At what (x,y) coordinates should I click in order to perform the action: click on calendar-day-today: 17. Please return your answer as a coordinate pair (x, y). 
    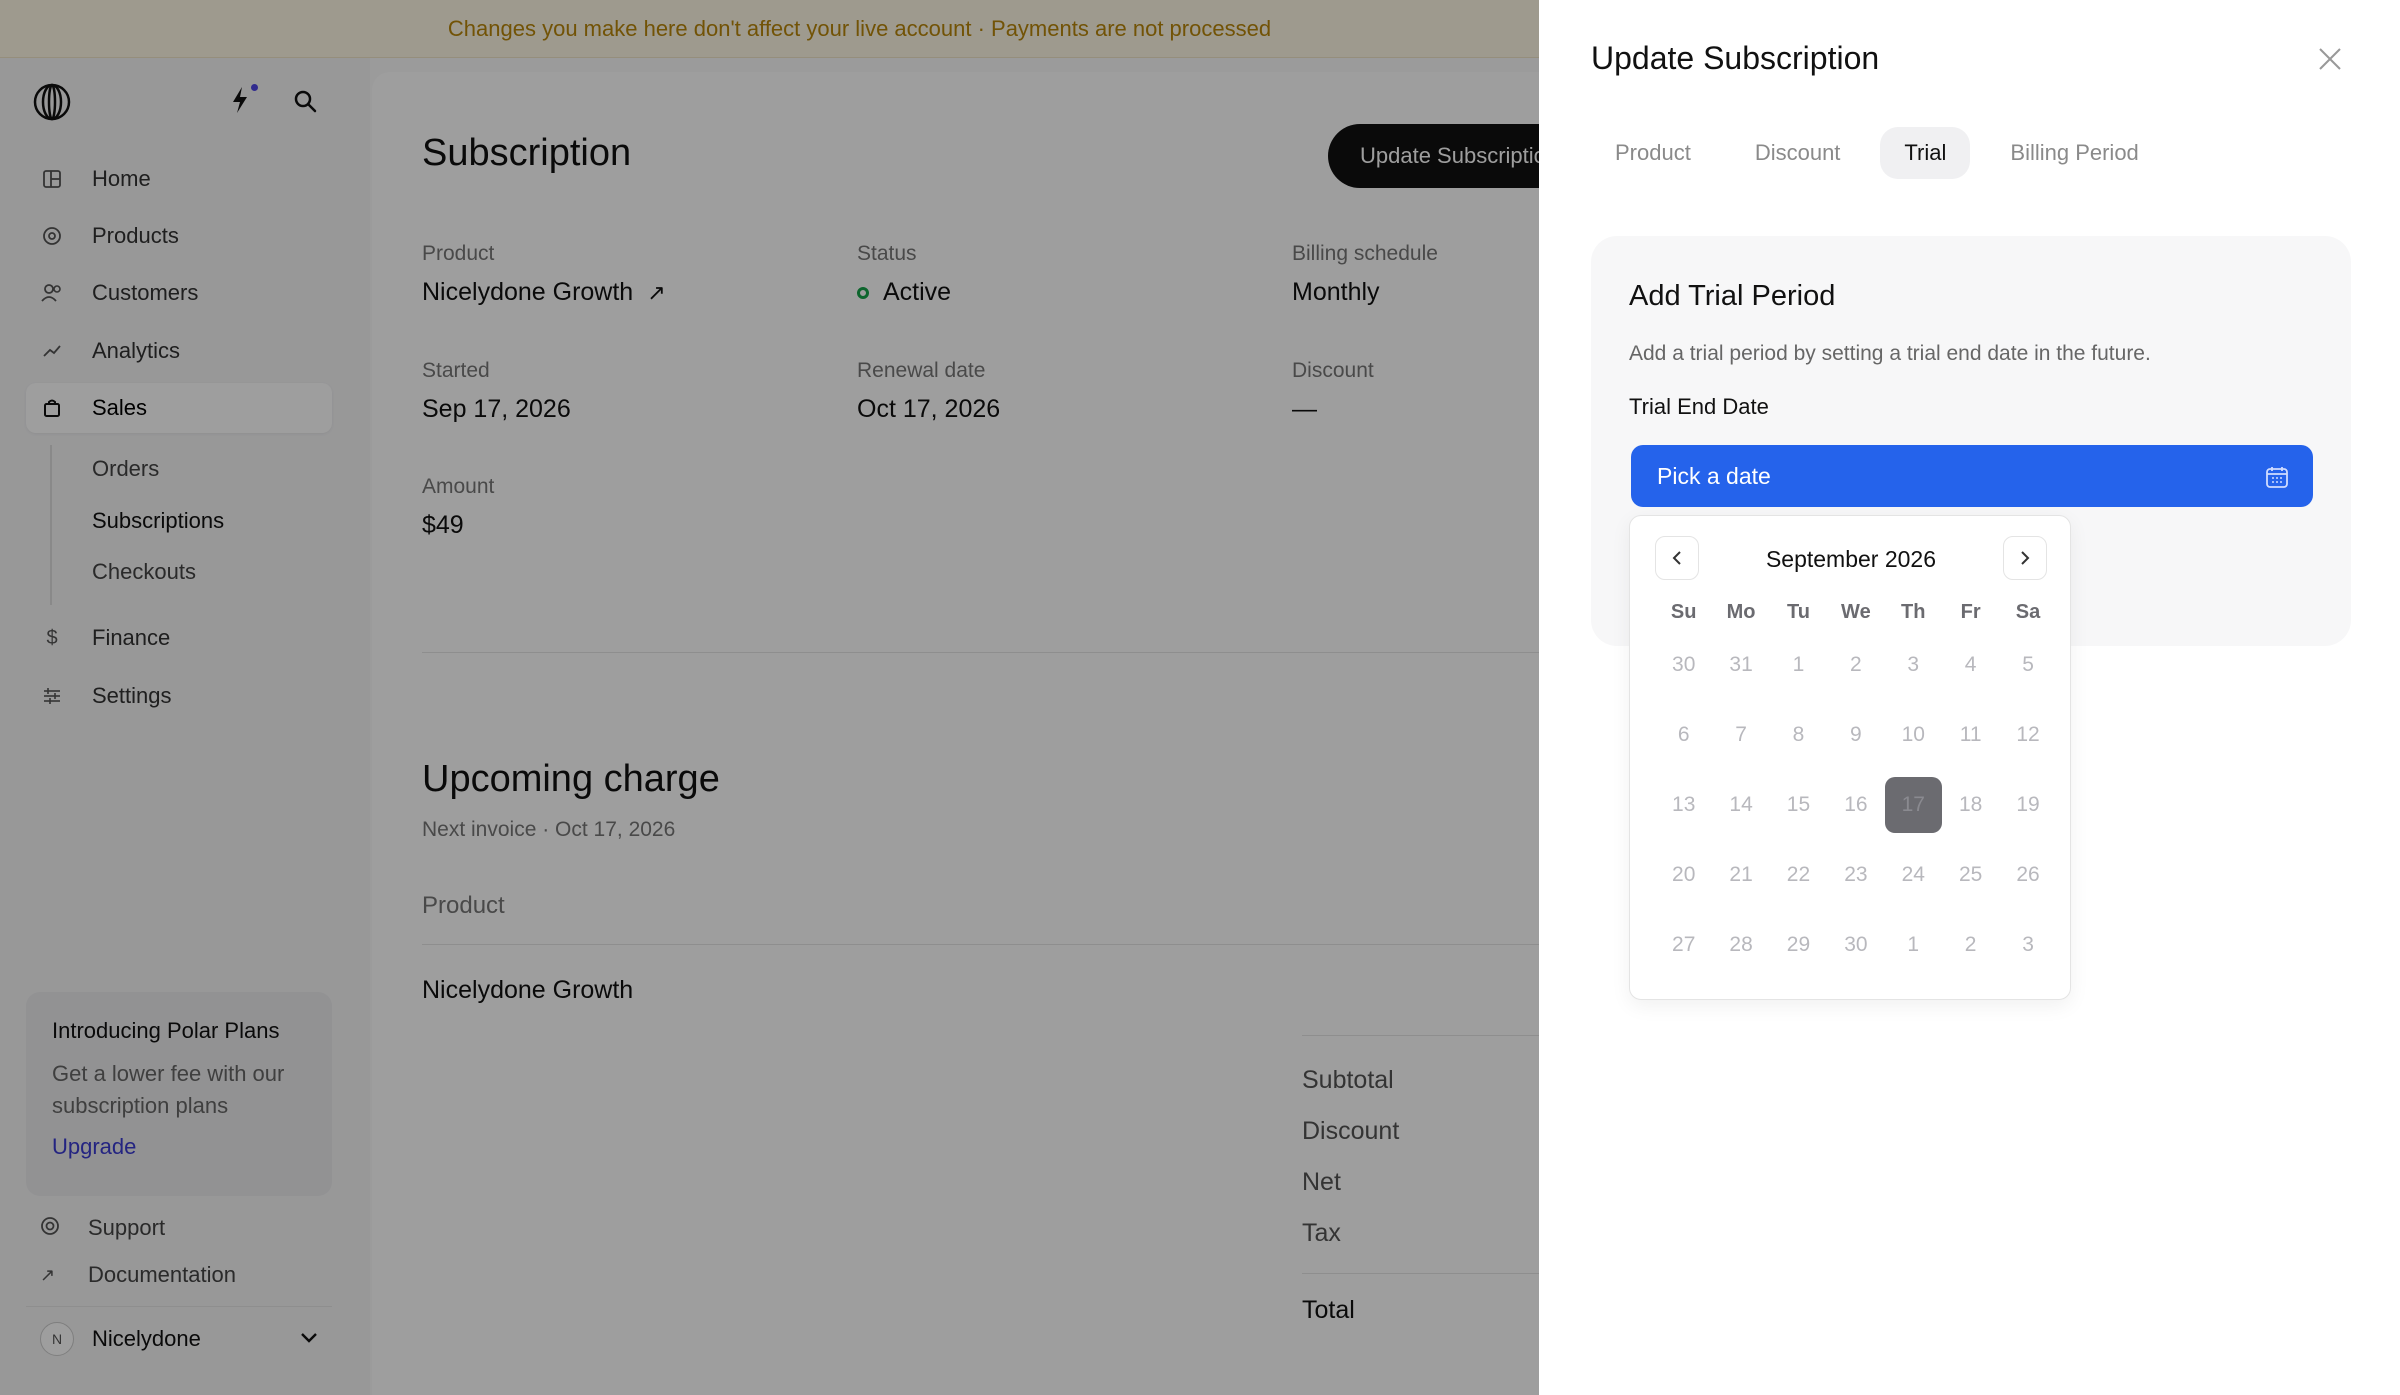
    Looking at the image, I should click on (1913, 805).